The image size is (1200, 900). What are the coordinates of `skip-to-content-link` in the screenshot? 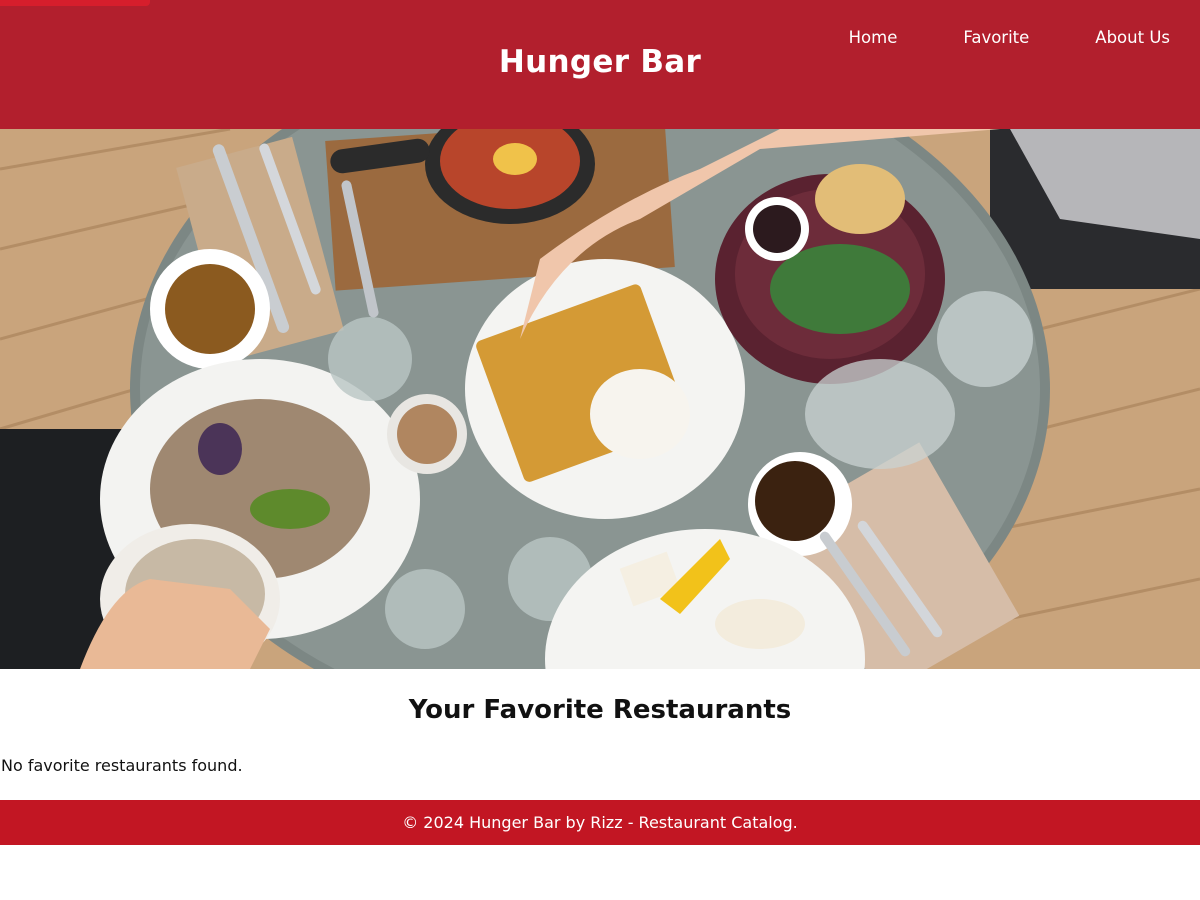 It's located at (75, 3).